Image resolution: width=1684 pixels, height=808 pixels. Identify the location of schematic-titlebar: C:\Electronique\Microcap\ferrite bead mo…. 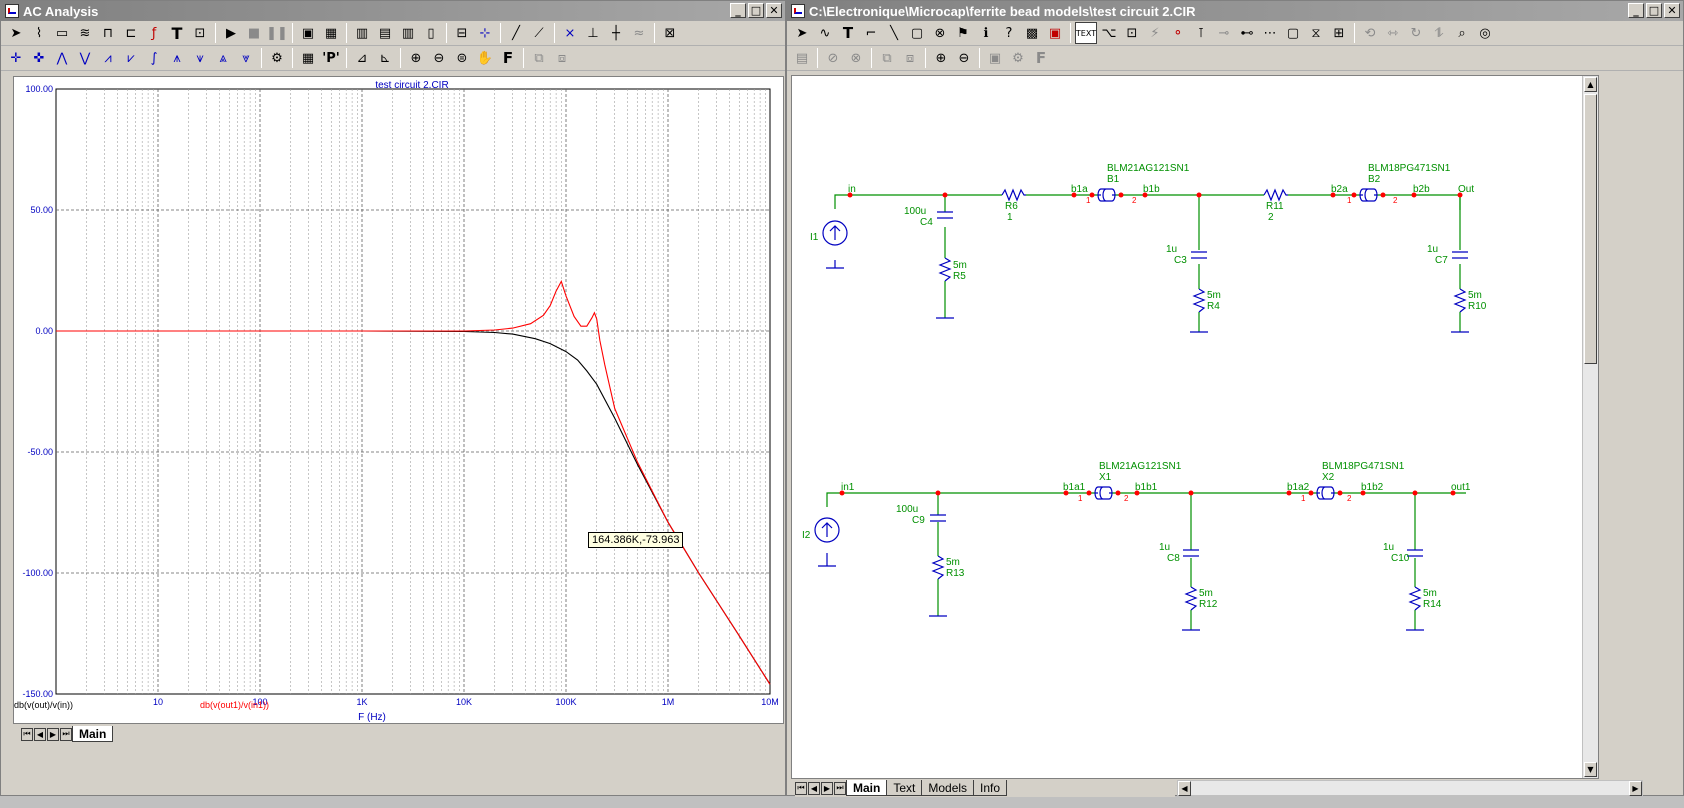
(1235, 11).